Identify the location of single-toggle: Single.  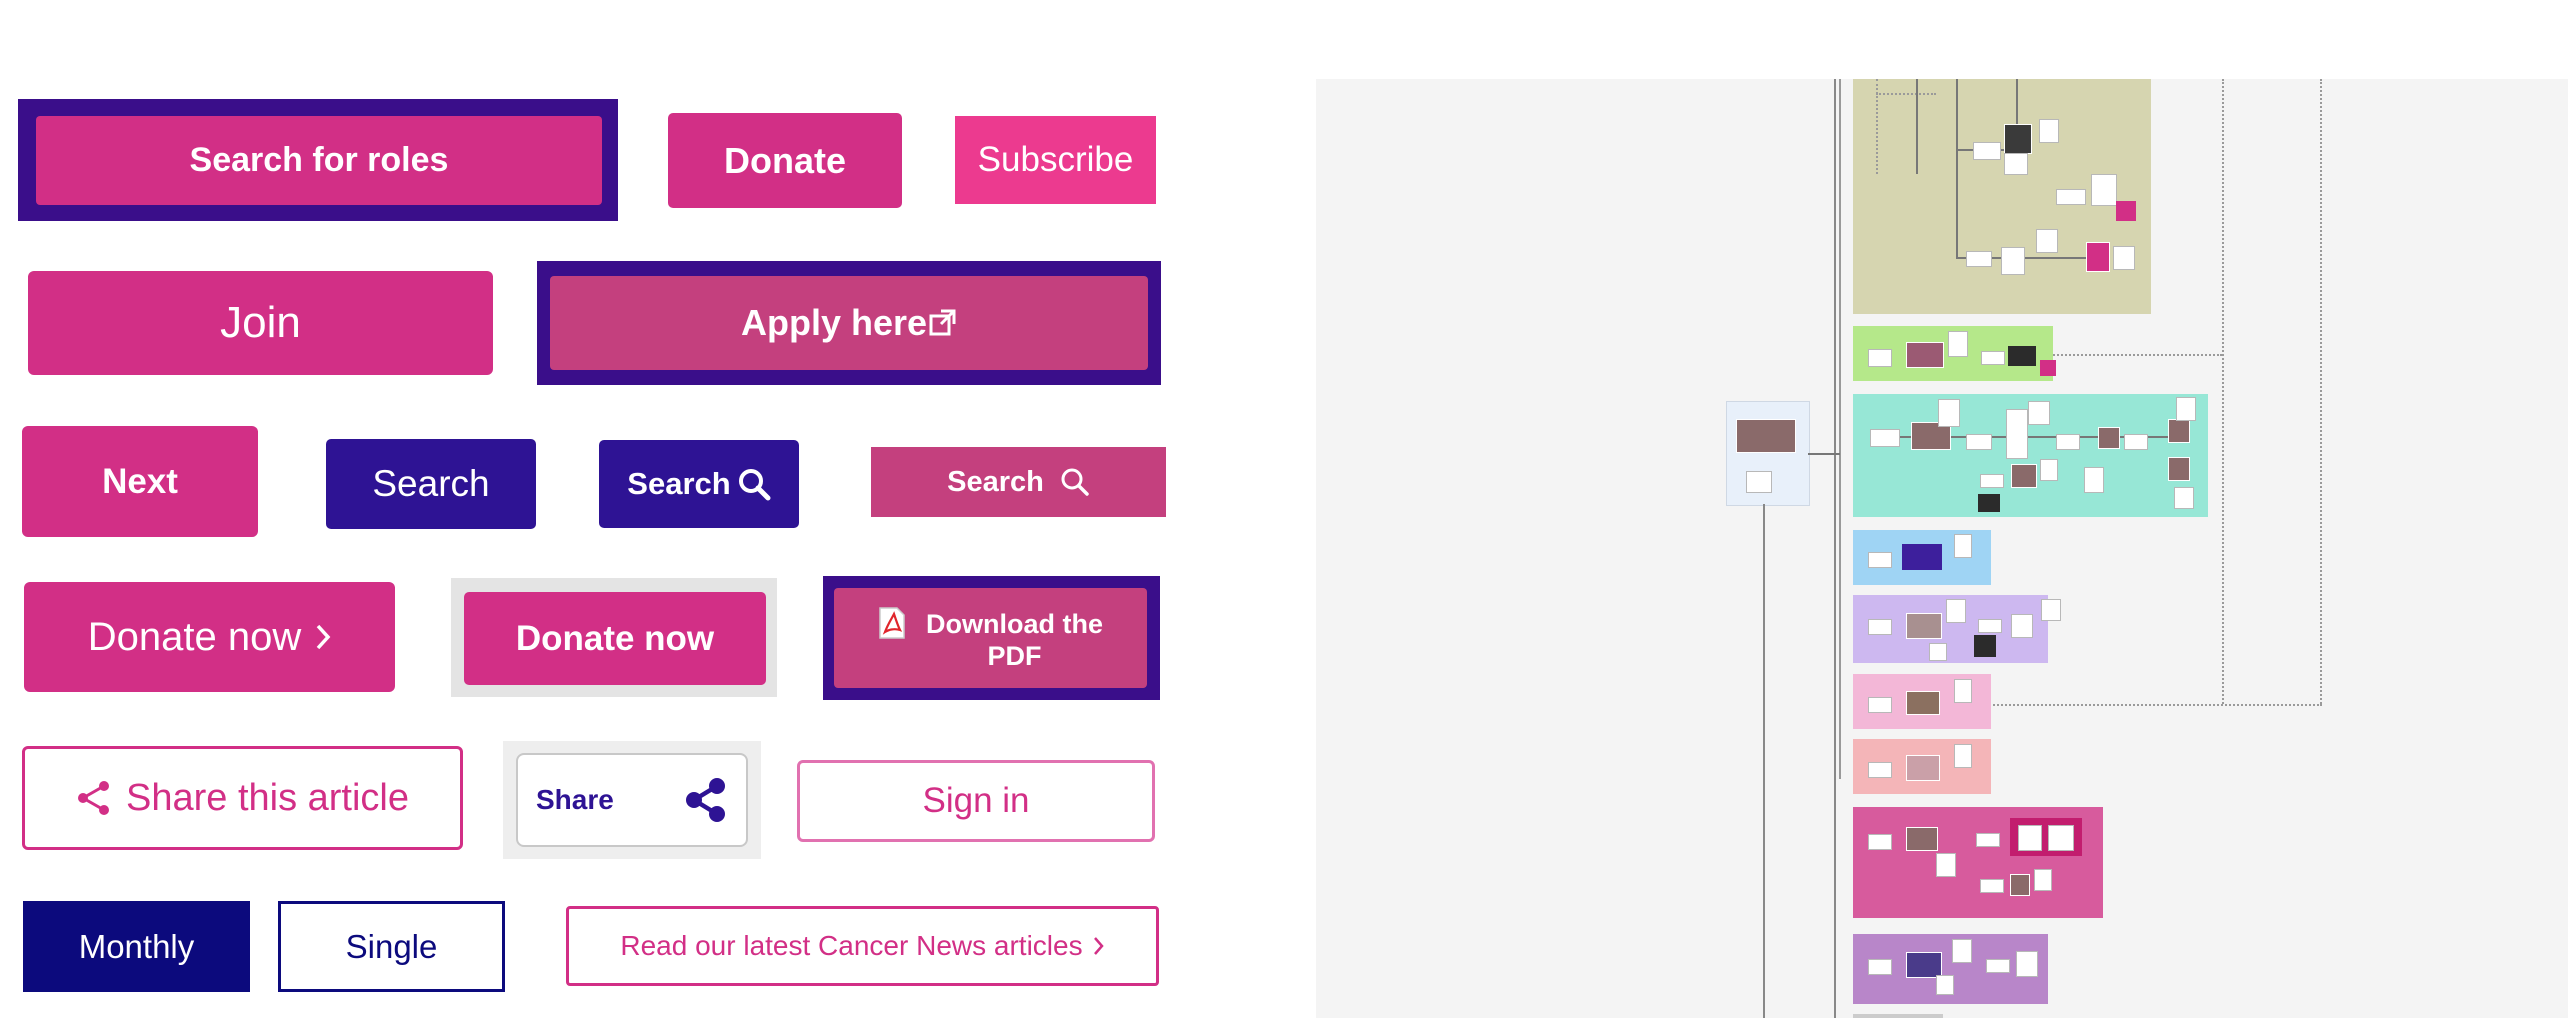
(391, 946).